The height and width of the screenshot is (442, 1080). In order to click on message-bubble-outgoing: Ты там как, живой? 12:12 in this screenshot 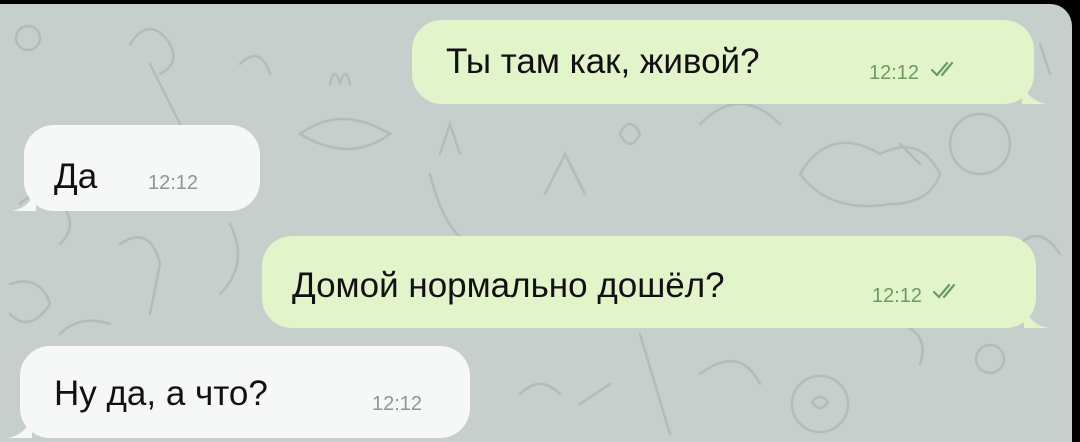, I will do `click(729, 62)`.